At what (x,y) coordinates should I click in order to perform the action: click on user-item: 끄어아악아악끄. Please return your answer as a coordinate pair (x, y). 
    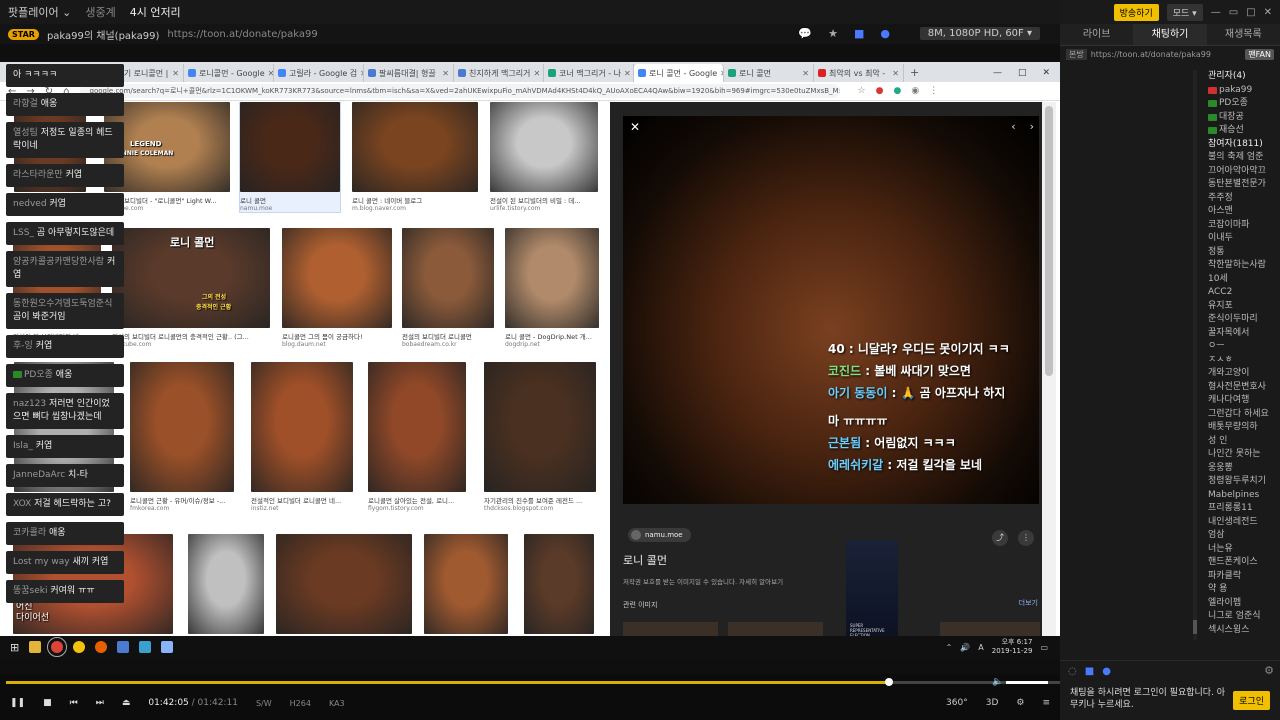
    Looking at the image, I should click on (1241, 172).